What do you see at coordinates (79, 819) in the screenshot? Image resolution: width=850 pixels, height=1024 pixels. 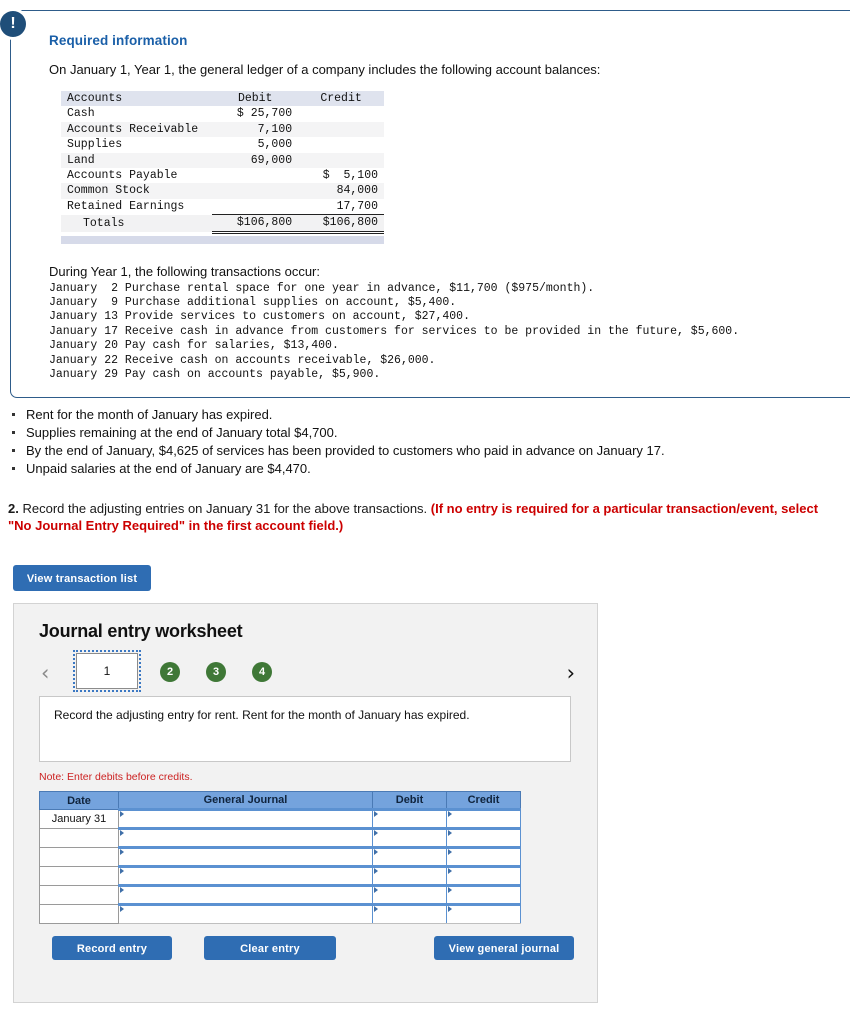 I see `date-input: January 31` at bounding box center [79, 819].